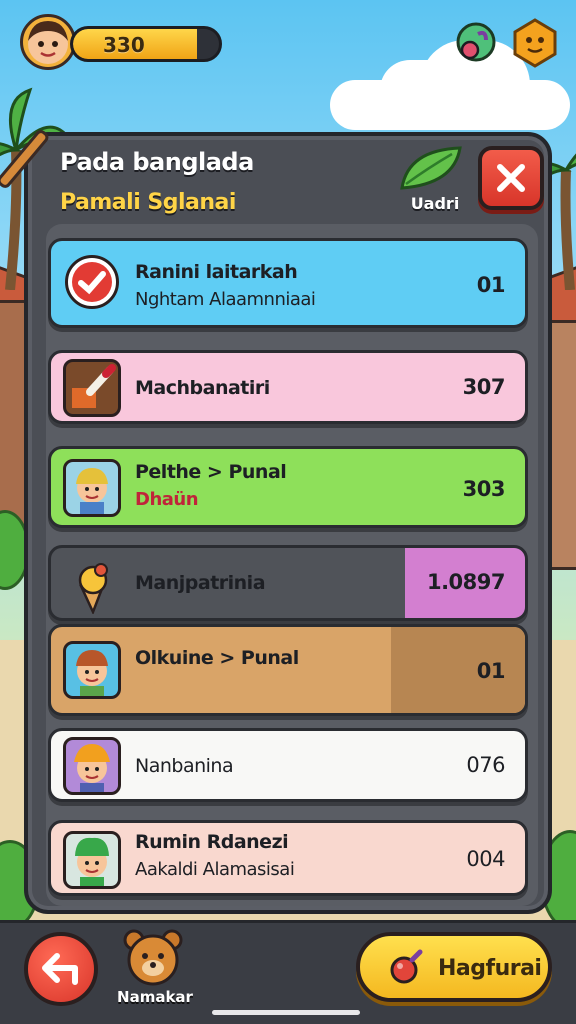 Image resolution: width=576 pixels, height=1024 pixels. What do you see at coordinates (485, 859) in the screenshot?
I see `row-value: 004` at bounding box center [485, 859].